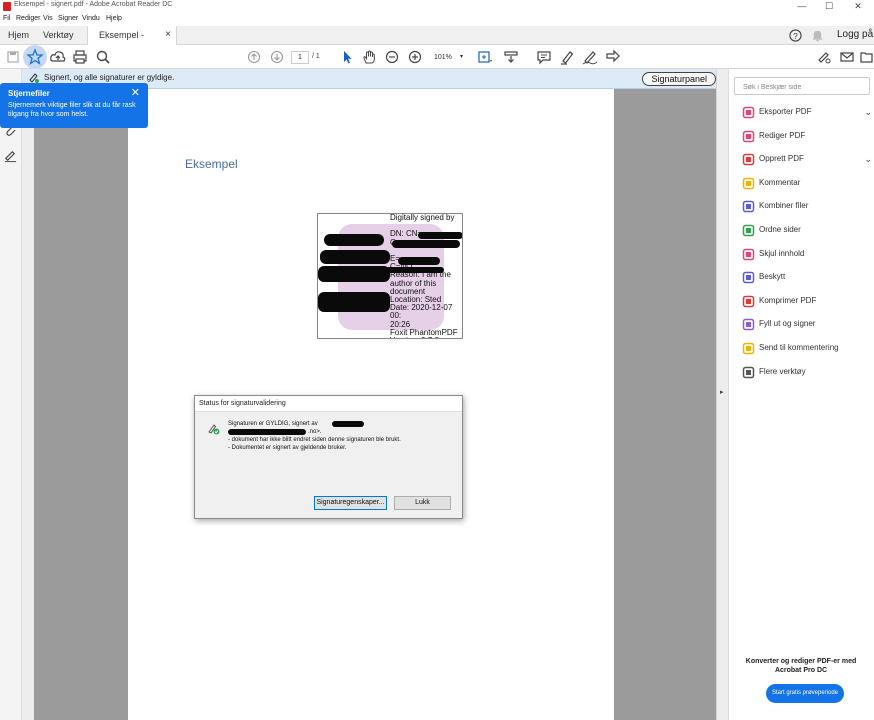 The height and width of the screenshot is (720, 874). Describe the element at coordinates (6, 18) in the screenshot. I see `menu-file: Fil` at that location.